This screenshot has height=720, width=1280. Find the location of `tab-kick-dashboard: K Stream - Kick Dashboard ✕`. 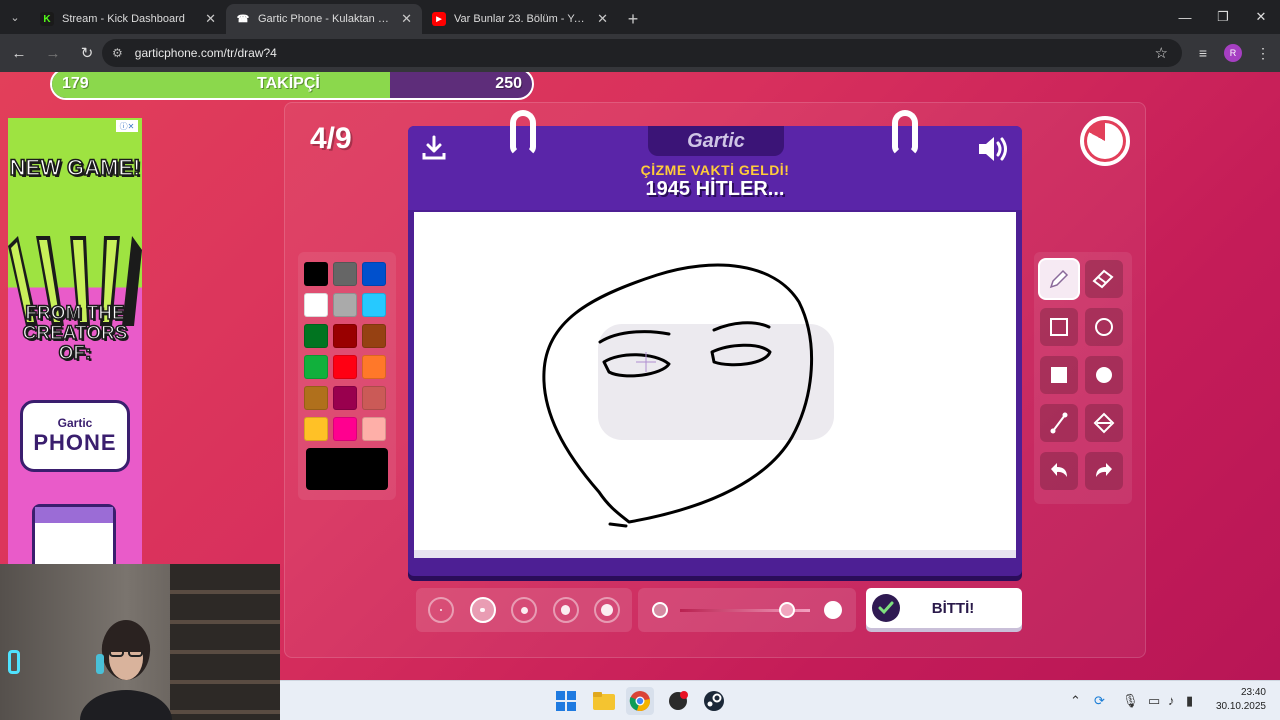

tab-kick-dashboard: K Stream - Kick Dashboard ✕ is located at coordinates (128, 19).